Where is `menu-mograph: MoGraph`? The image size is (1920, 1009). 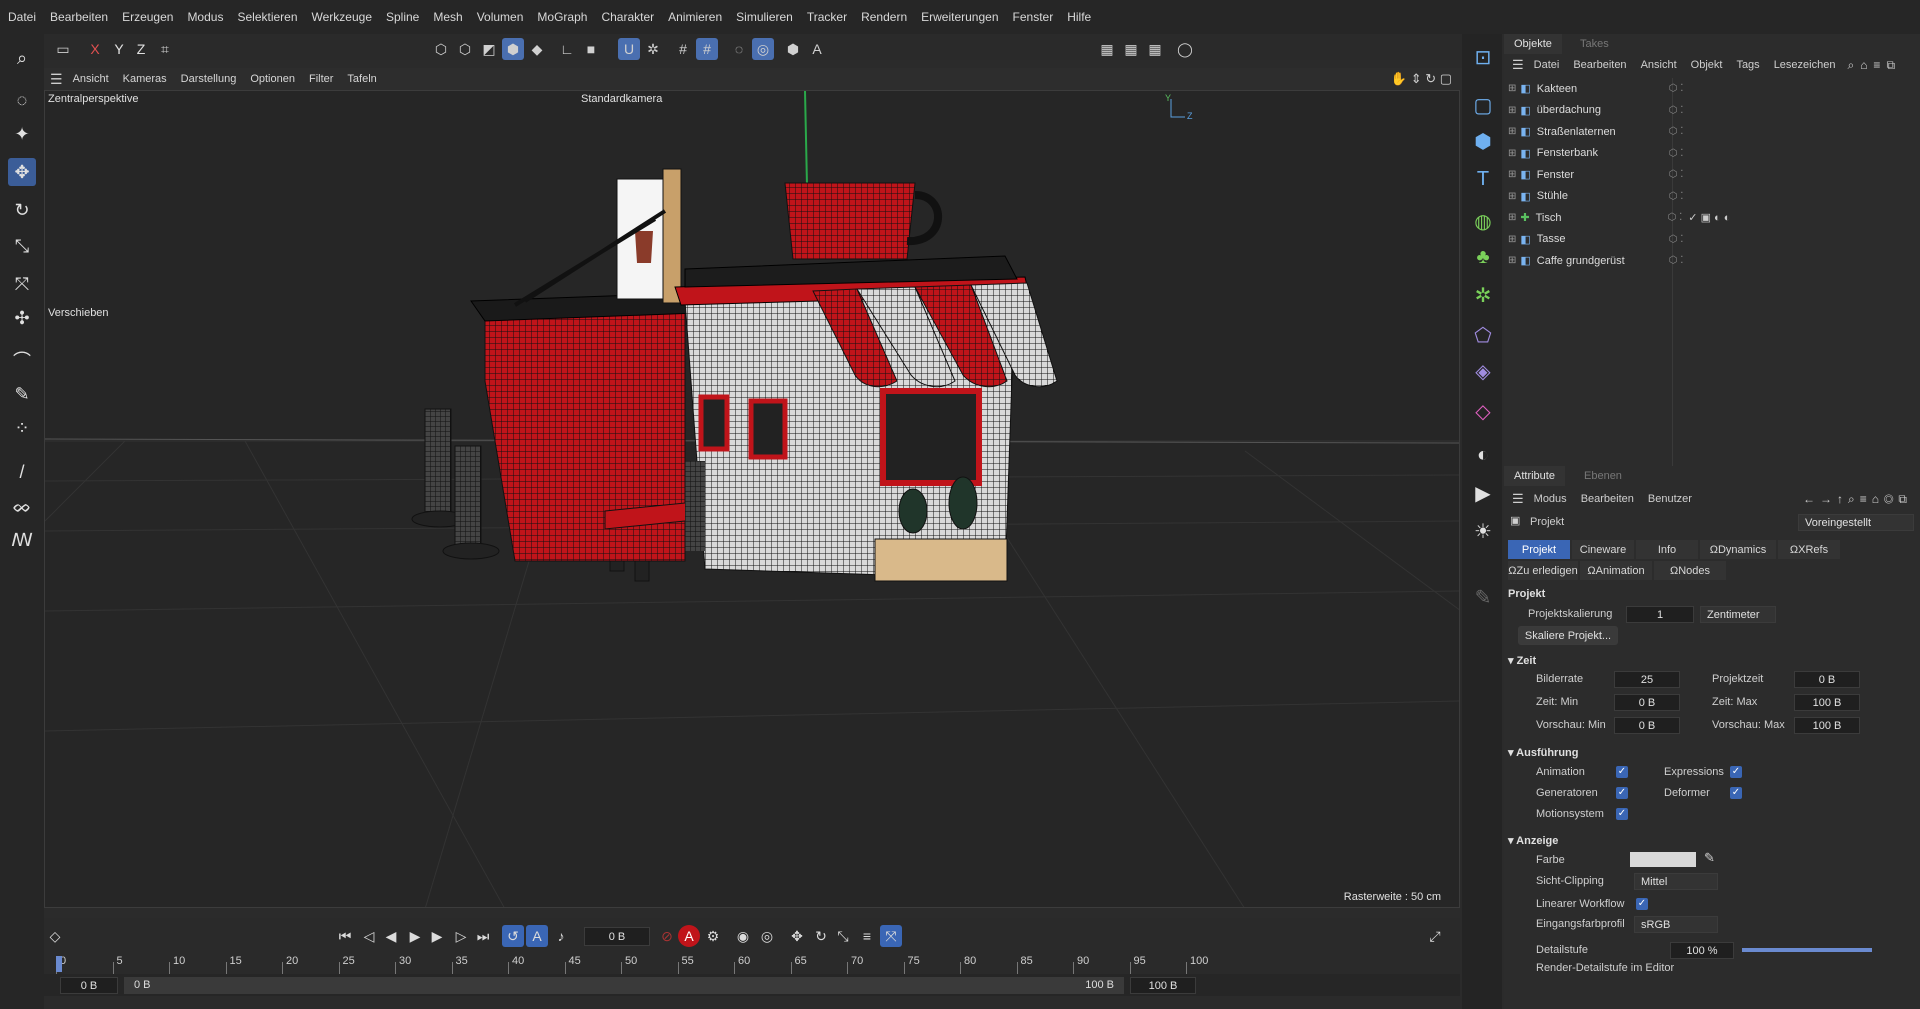
menu-mograph: MoGraph is located at coordinates (562, 17).